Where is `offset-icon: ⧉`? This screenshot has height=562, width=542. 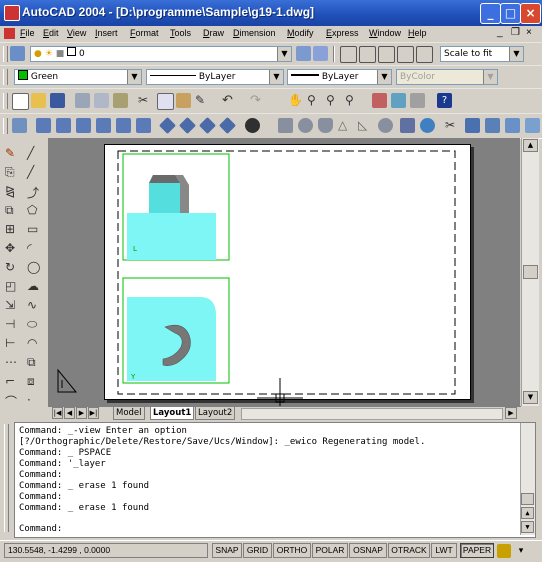
offset-icon: ⧉ is located at coordinates (12, 210).